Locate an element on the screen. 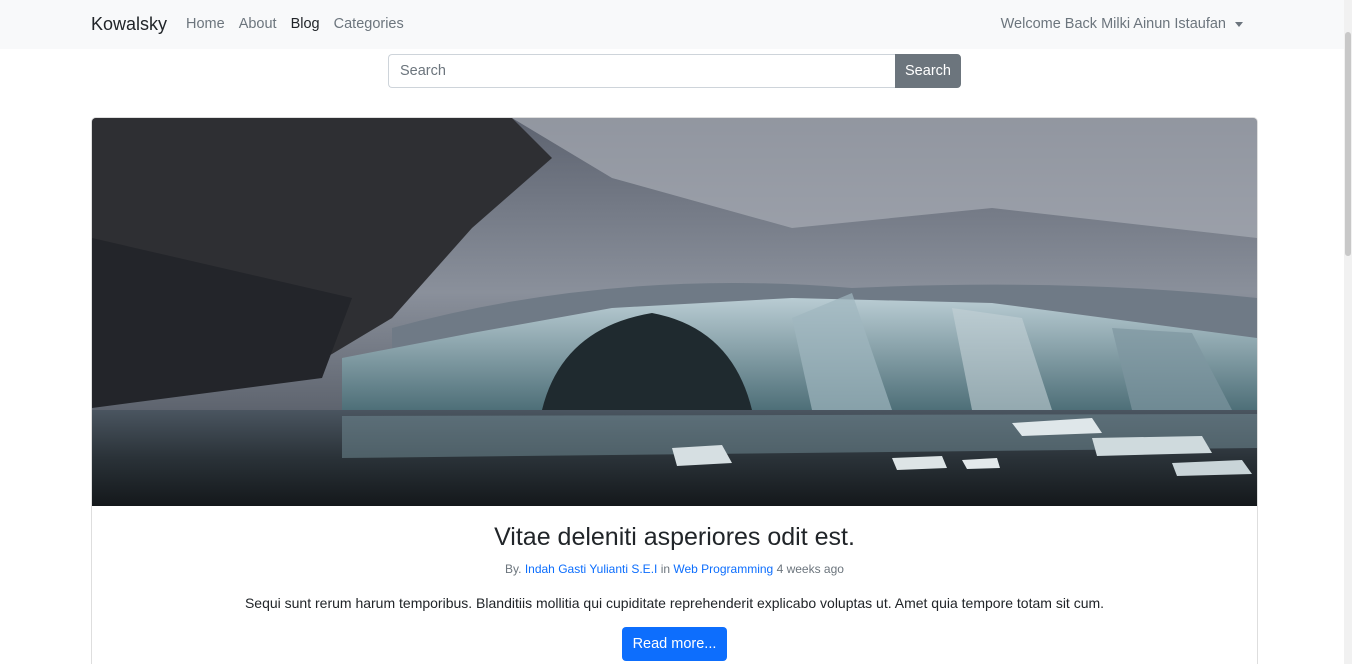 Image resolution: width=1352 pixels, height=664 pixels. user-dropdown: Welcome Back Milki Ainun Istaufan is located at coordinates (1122, 24).